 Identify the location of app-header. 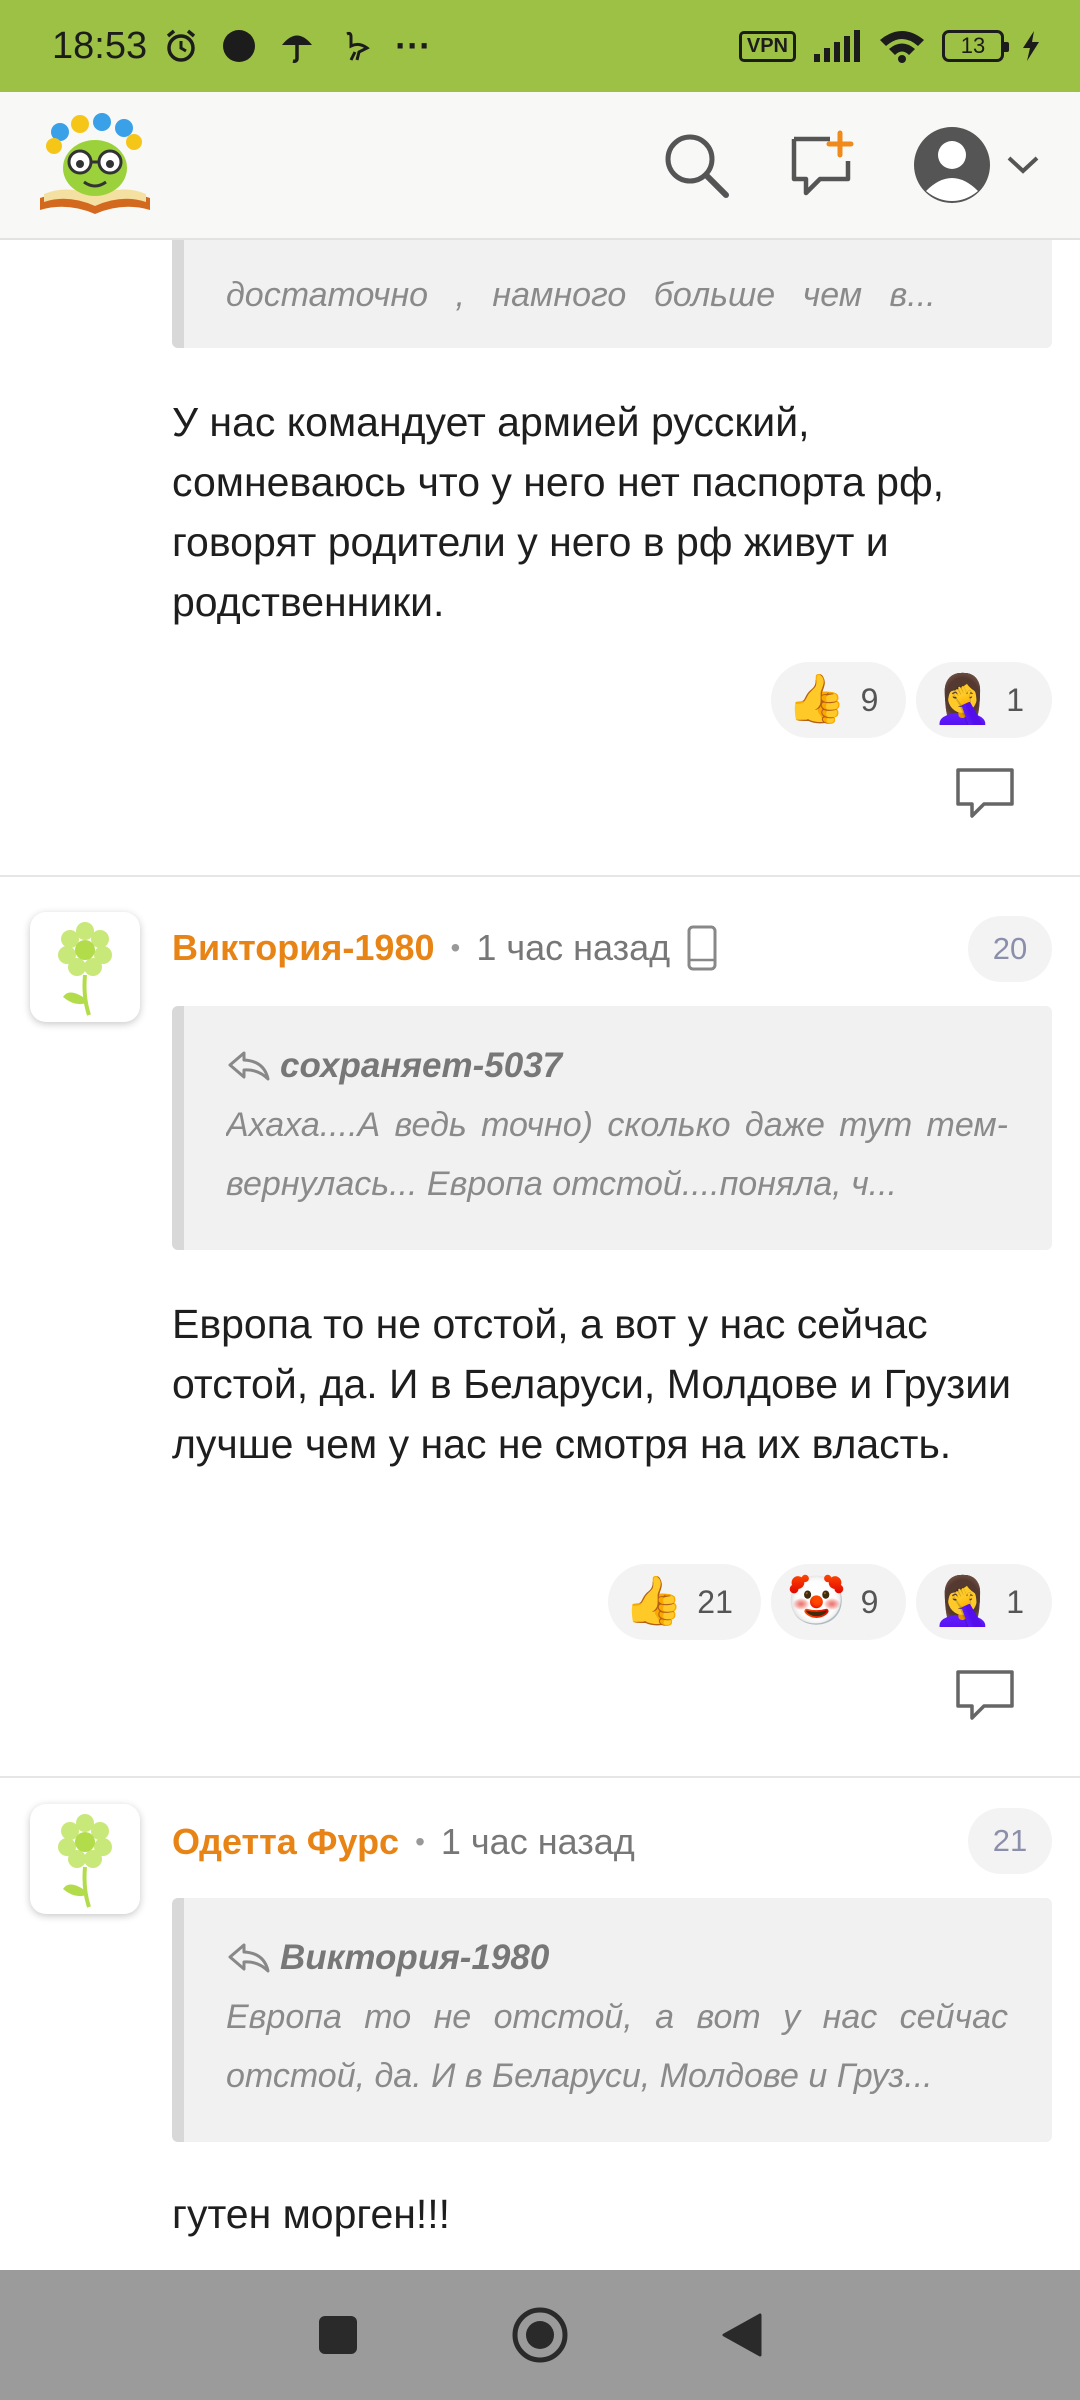
(540, 166).